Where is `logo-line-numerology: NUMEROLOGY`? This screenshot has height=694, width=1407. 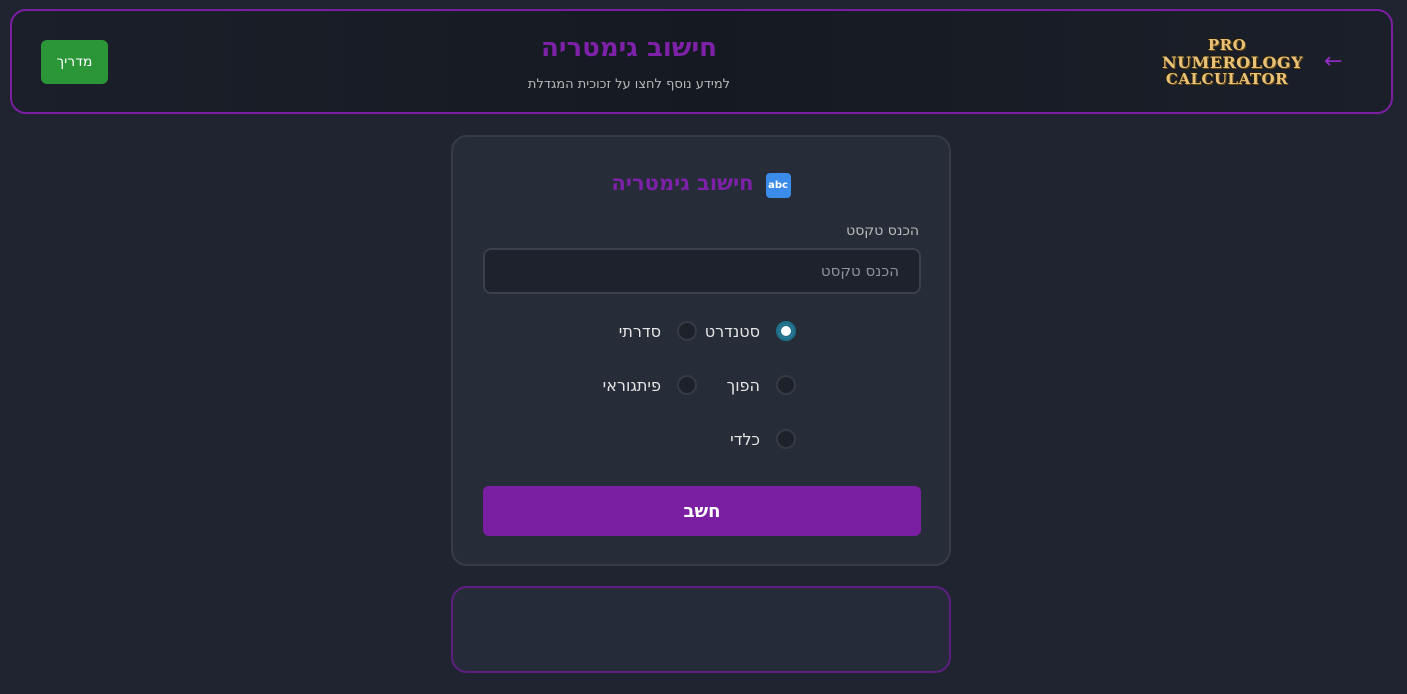 logo-line-numerology: NUMEROLOGY is located at coordinates (1232, 62).